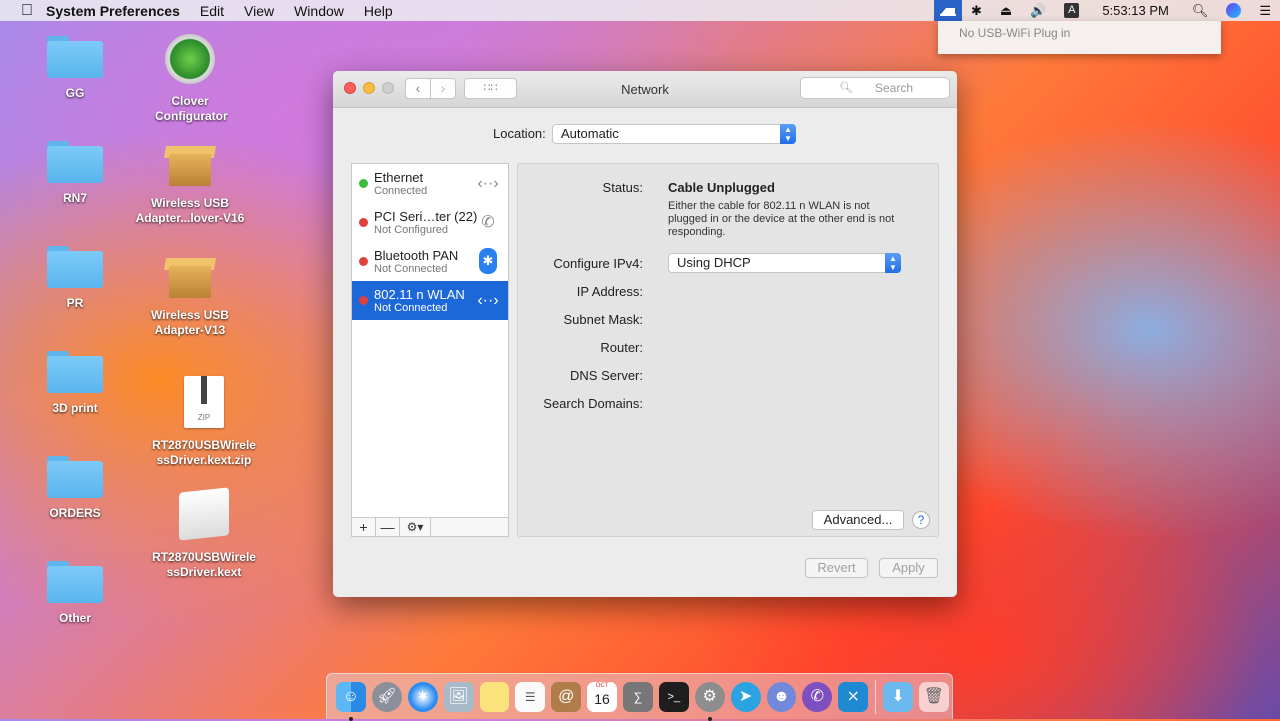 The height and width of the screenshot is (721, 1280). Describe the element at coordinates (1038, 11) in the screenshot. I see `volume-icon: 🔊` at that location.